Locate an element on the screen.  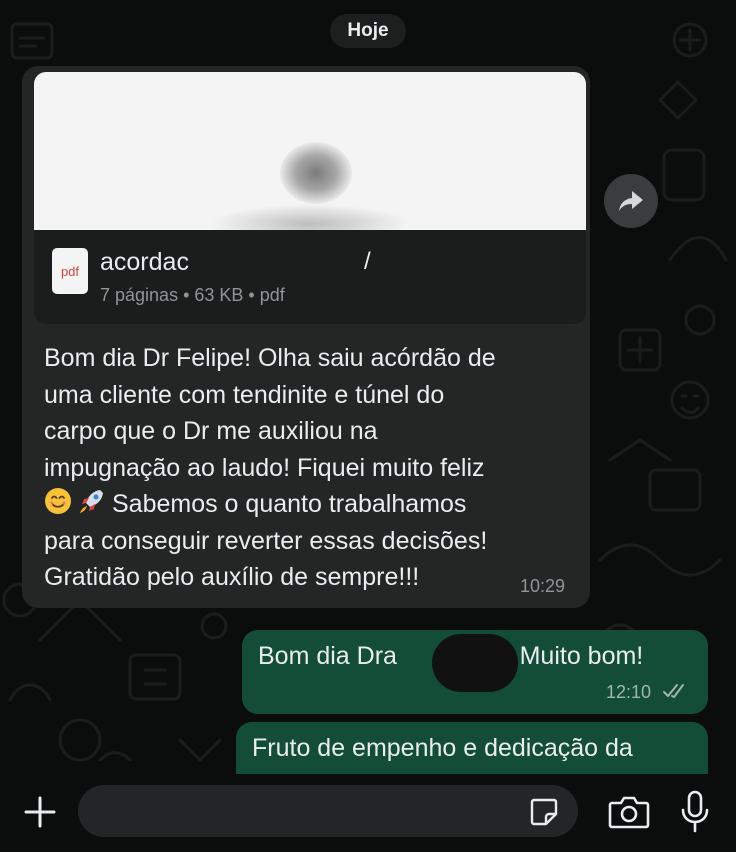
composer-bar is located at coordinates (368, 813).